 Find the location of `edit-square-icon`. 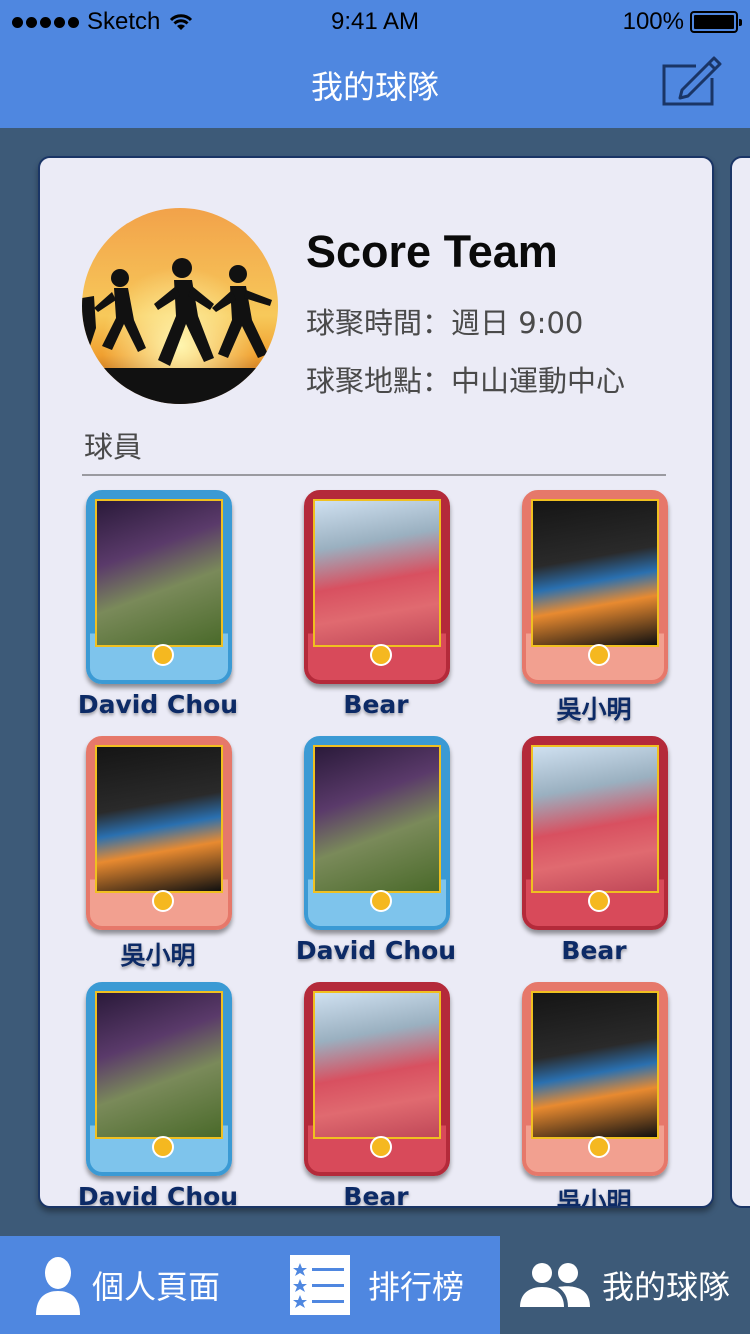

edit-square-icon is located at coordinates (692, 81).